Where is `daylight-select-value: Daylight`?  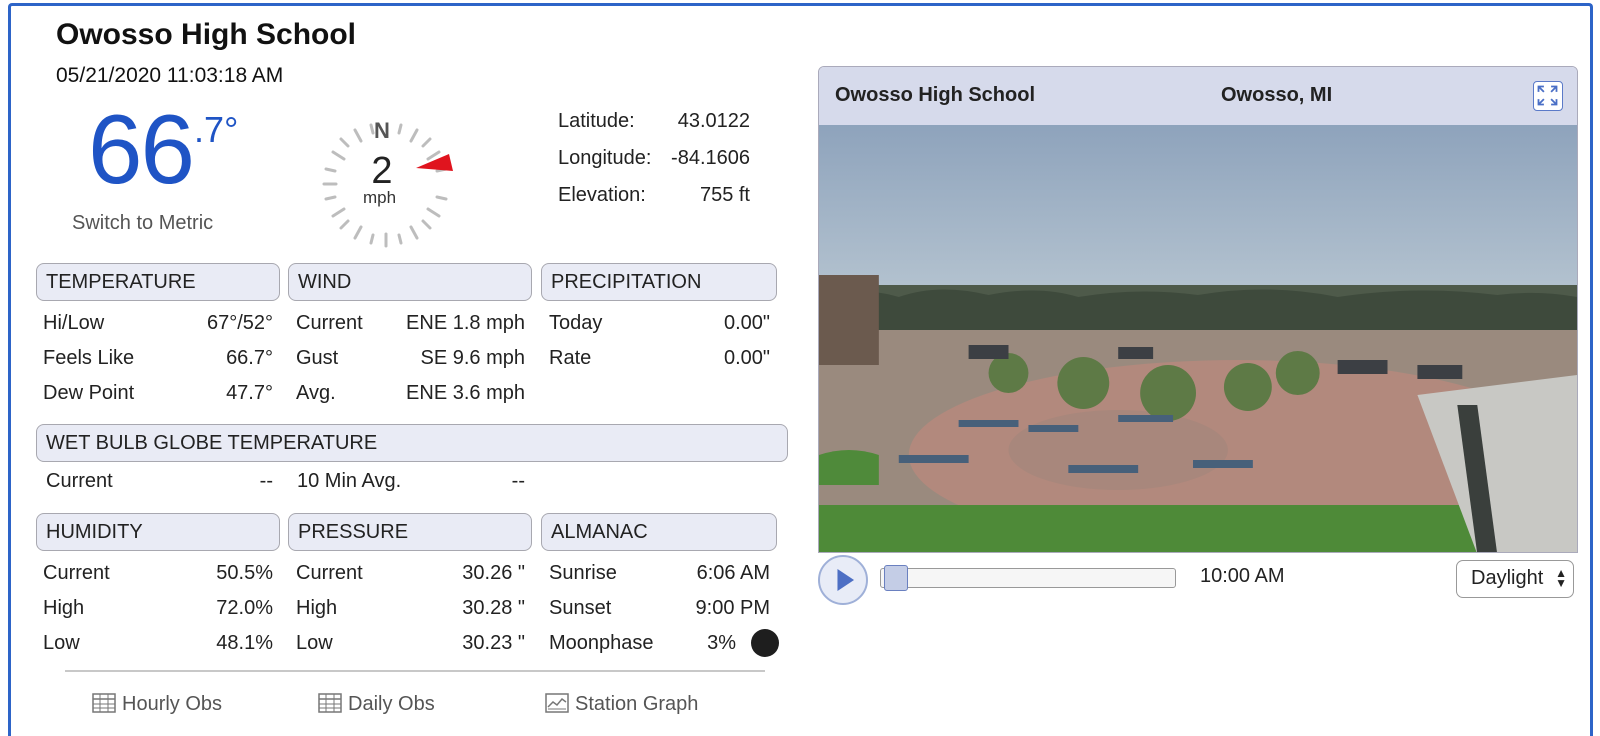
daylight-select-value: Daylight is located at coordinates (1507, 578).